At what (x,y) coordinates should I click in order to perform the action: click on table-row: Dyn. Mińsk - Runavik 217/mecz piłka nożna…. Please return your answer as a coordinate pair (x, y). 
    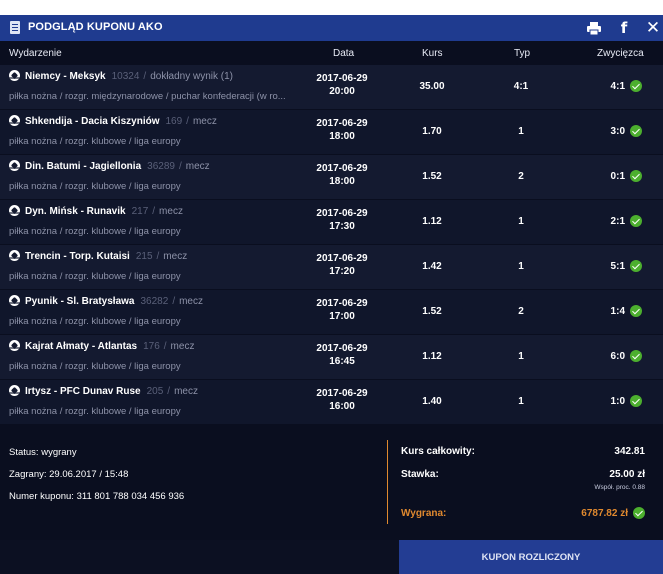
    Looking at the image, I should click on (331, 222).